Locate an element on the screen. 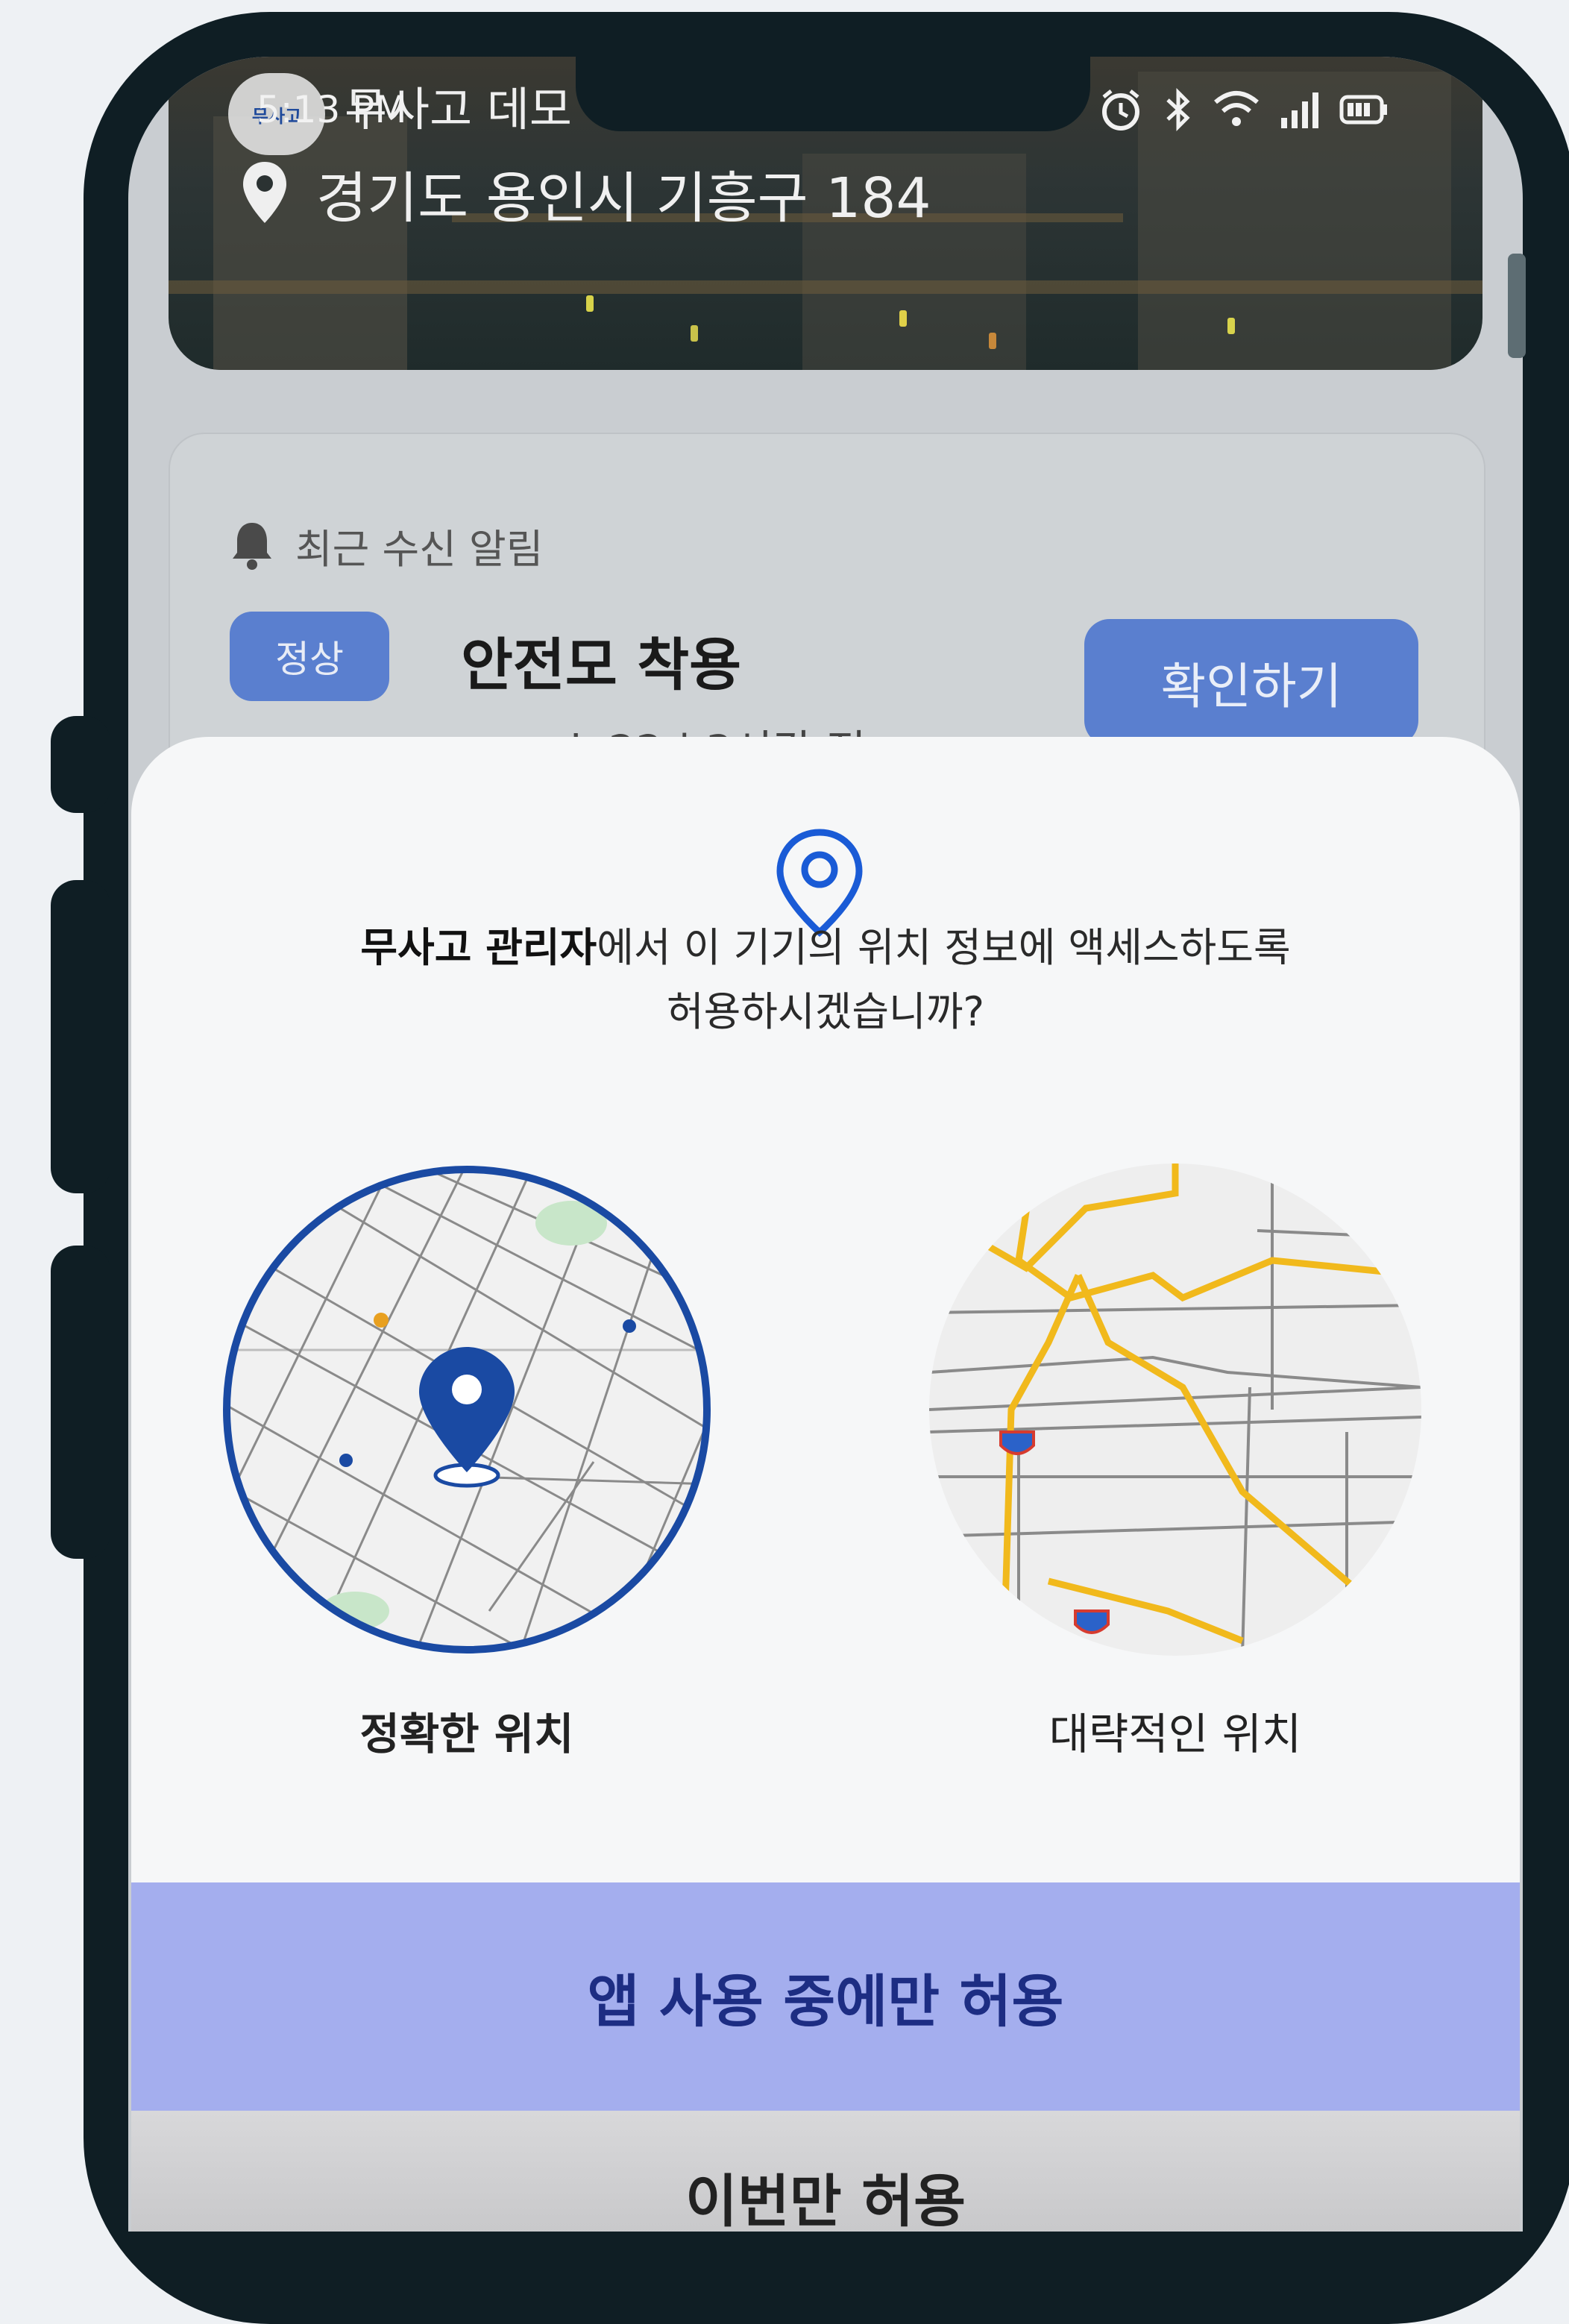 The height and width of the screenshot is (2324, 1569). message-question: 허용하시겠습니까? is located at coordinates (826, 1011).